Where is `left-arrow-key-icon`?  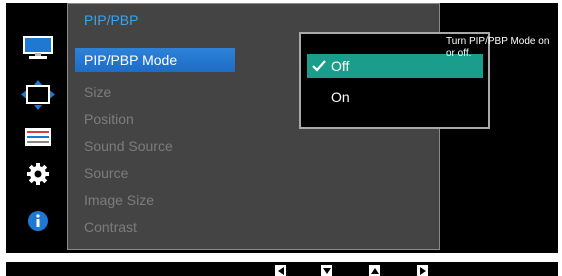
left-arrow-key-icon is located at coordinates (280, 270).